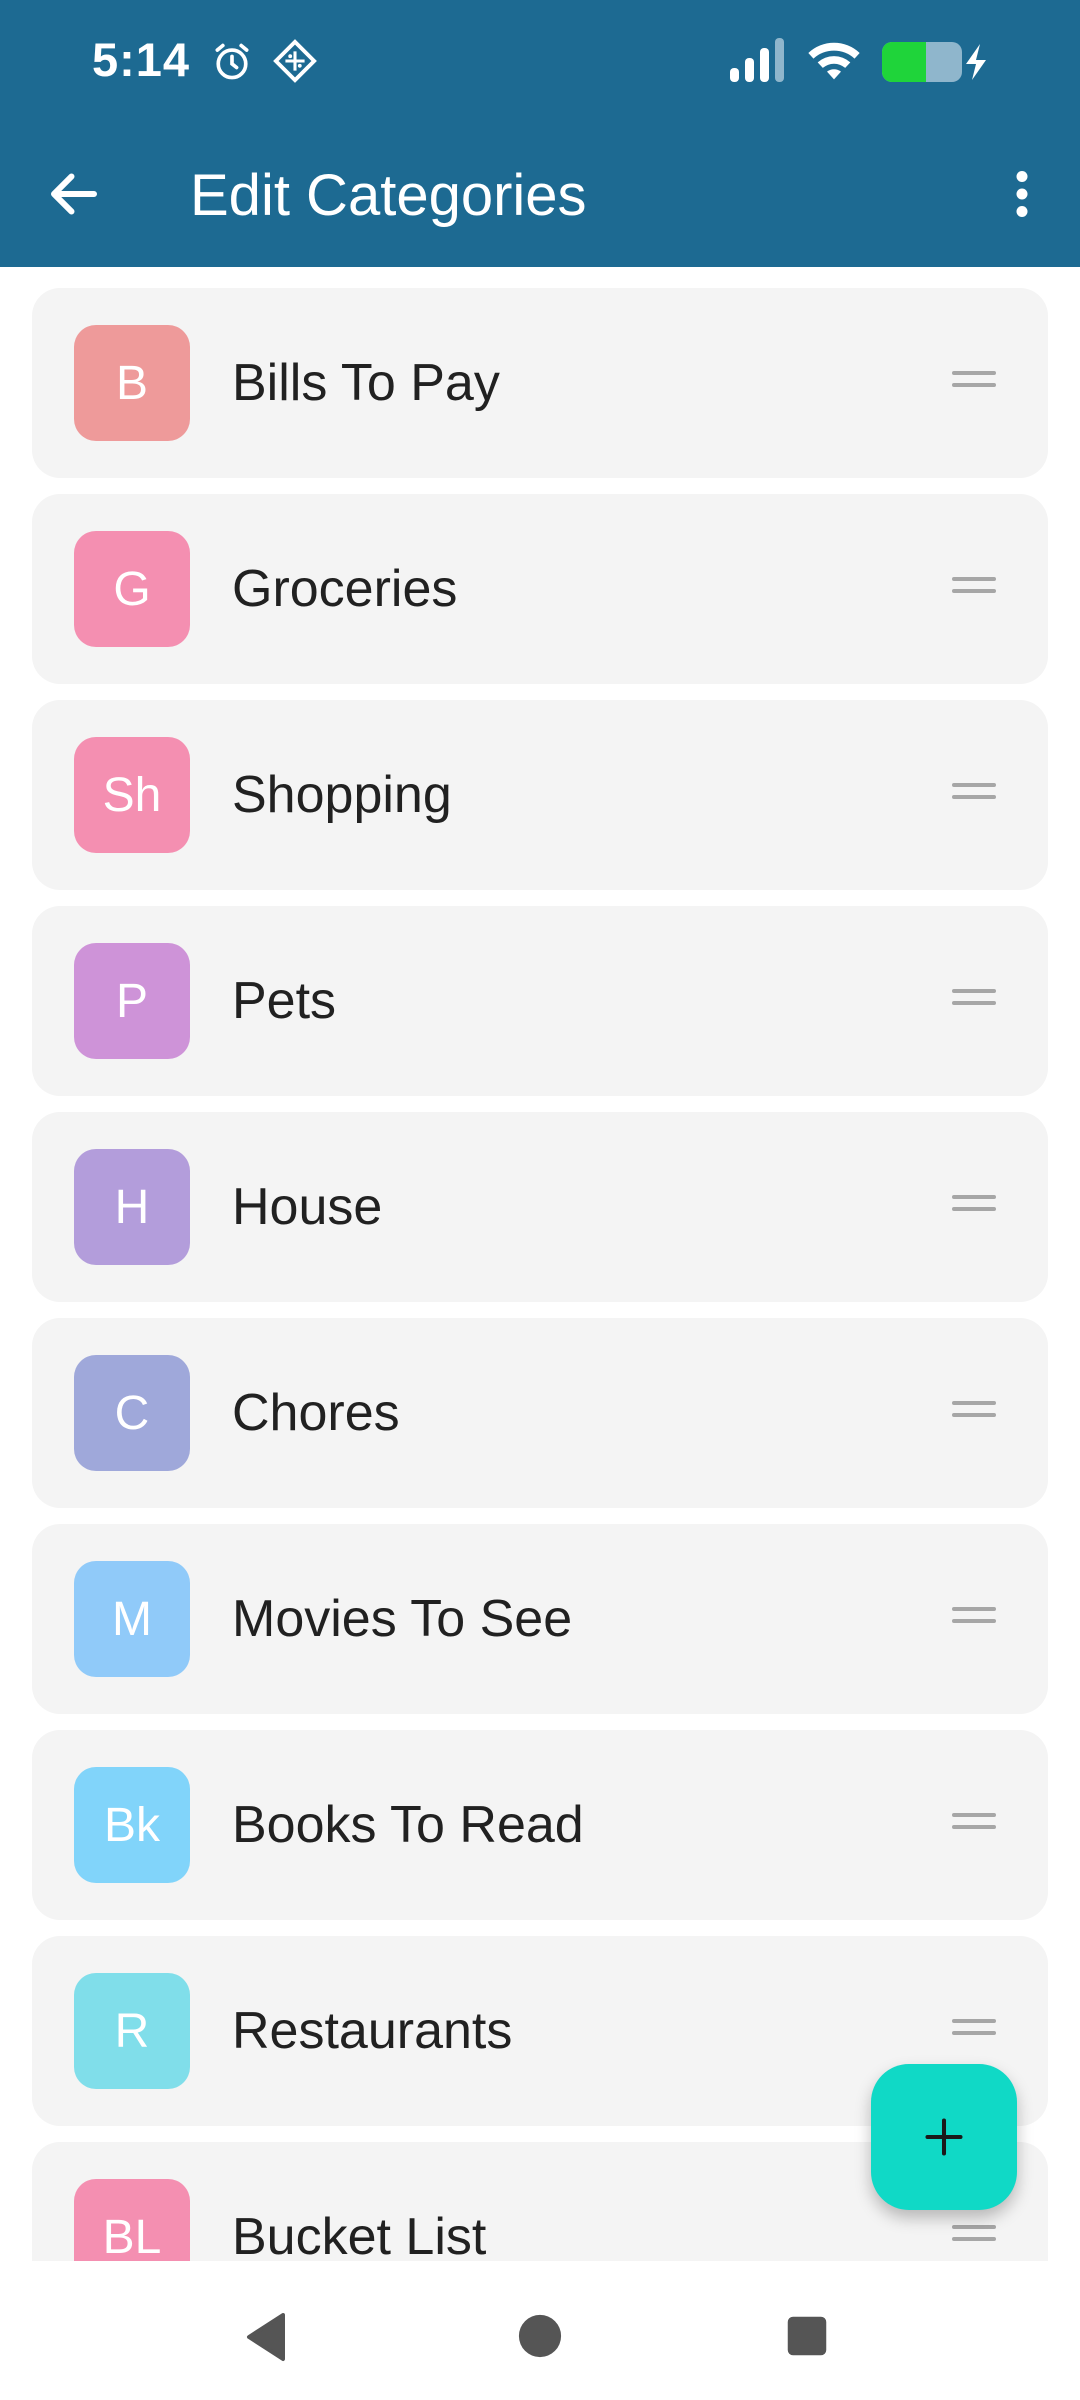 The width and height of the screenshot is (1080, 2400). What do you see at coordinates (540, 589) in the screenshot?
I see `list-item: G Groceries` at bounding box center [540, 589].